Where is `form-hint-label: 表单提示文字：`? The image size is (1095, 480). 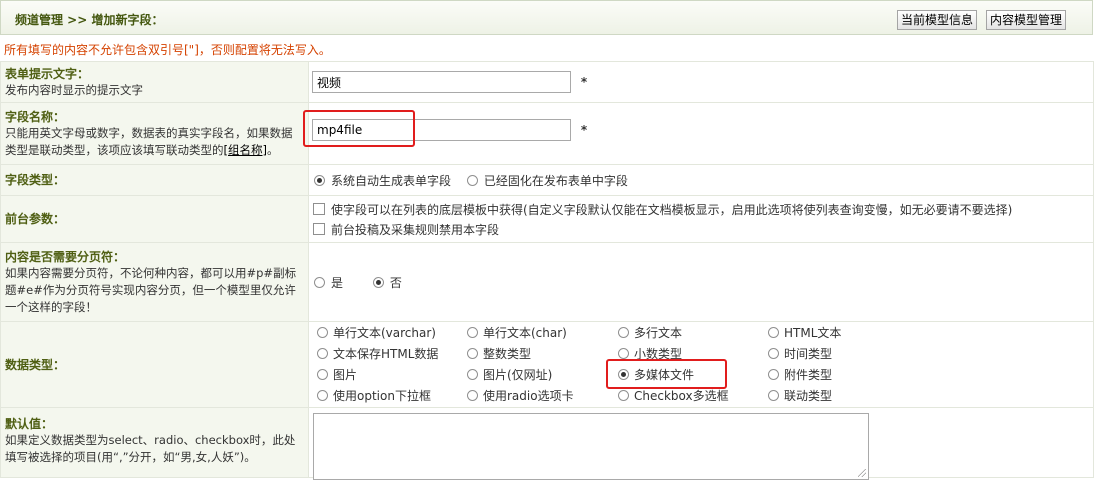
form-hint-label: 表单提示文字： is located at coordinates (47, 73).